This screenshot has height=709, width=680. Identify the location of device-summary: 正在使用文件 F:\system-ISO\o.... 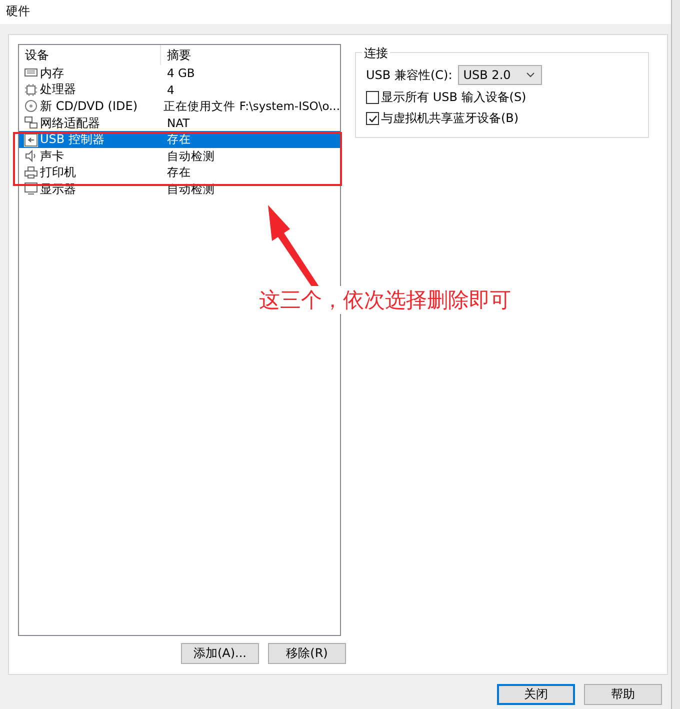
(252, 106).